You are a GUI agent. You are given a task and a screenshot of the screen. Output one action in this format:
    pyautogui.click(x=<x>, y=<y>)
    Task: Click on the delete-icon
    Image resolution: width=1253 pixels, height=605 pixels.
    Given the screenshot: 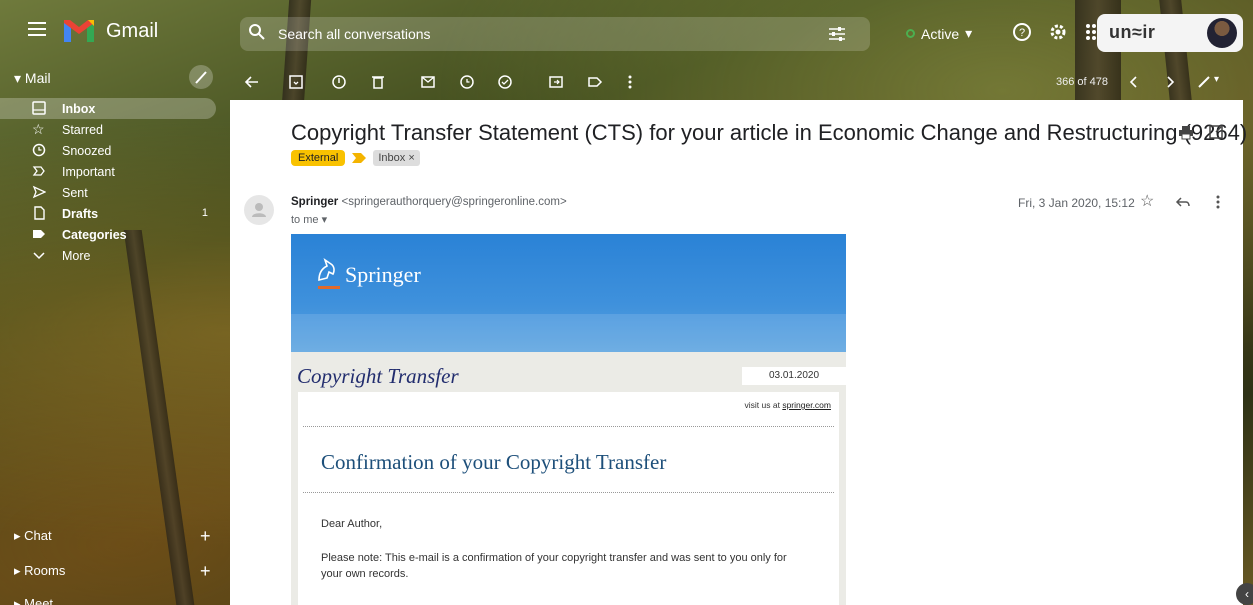 What is the action you would take?
    pyautogui.click(x=378, y=82)
    